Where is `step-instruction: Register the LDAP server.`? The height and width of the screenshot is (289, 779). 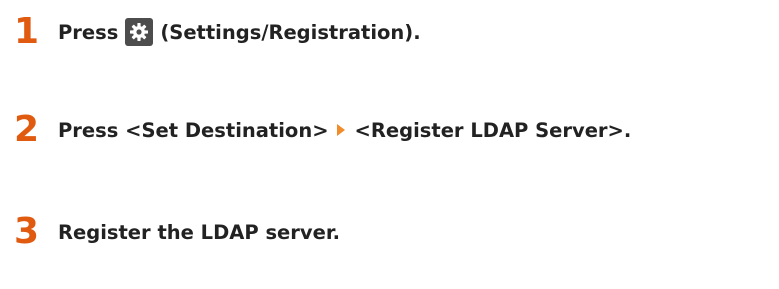 step-instruction: Register the LDAP server. is located at coordinates (199, 232).